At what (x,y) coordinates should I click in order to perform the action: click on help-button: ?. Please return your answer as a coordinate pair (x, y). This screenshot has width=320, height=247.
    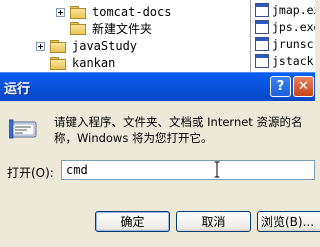
    Looking at the image, I should click on (280, 86).